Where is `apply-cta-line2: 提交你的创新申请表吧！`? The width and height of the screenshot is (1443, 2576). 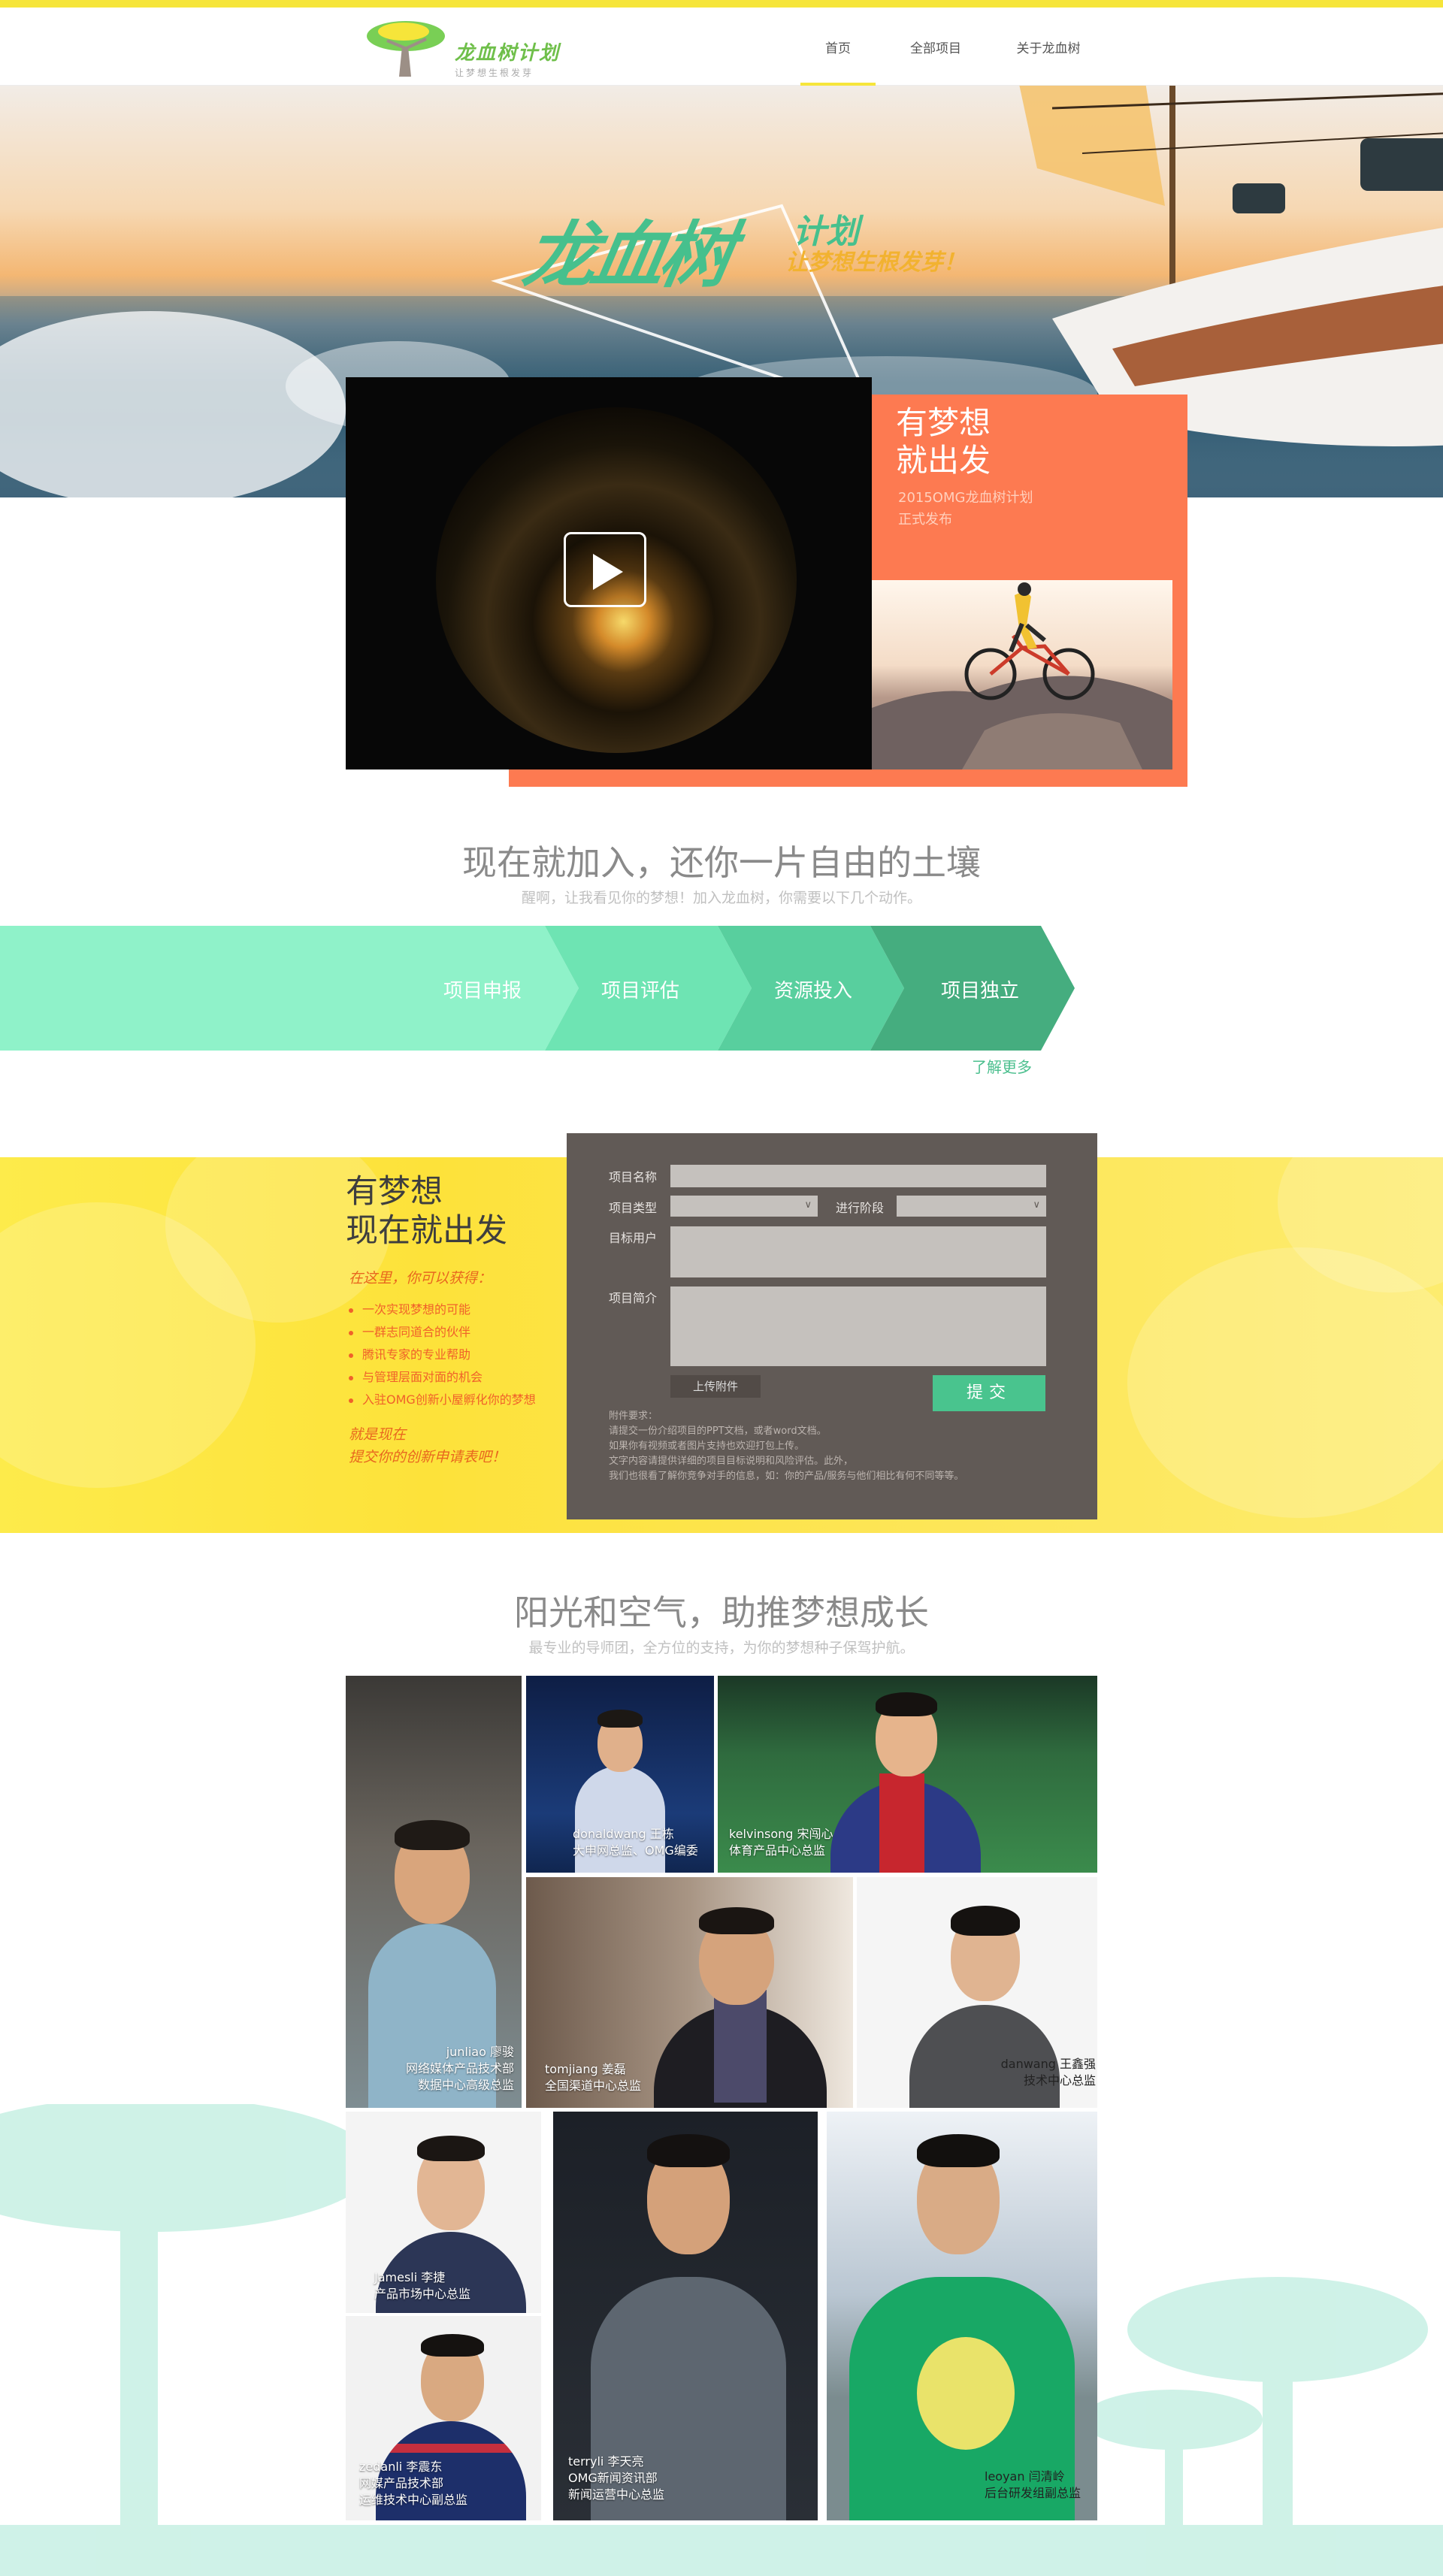 apply-cta-line2: 提交你的创新申请表吧！ is located at coordinates (428, 1457).